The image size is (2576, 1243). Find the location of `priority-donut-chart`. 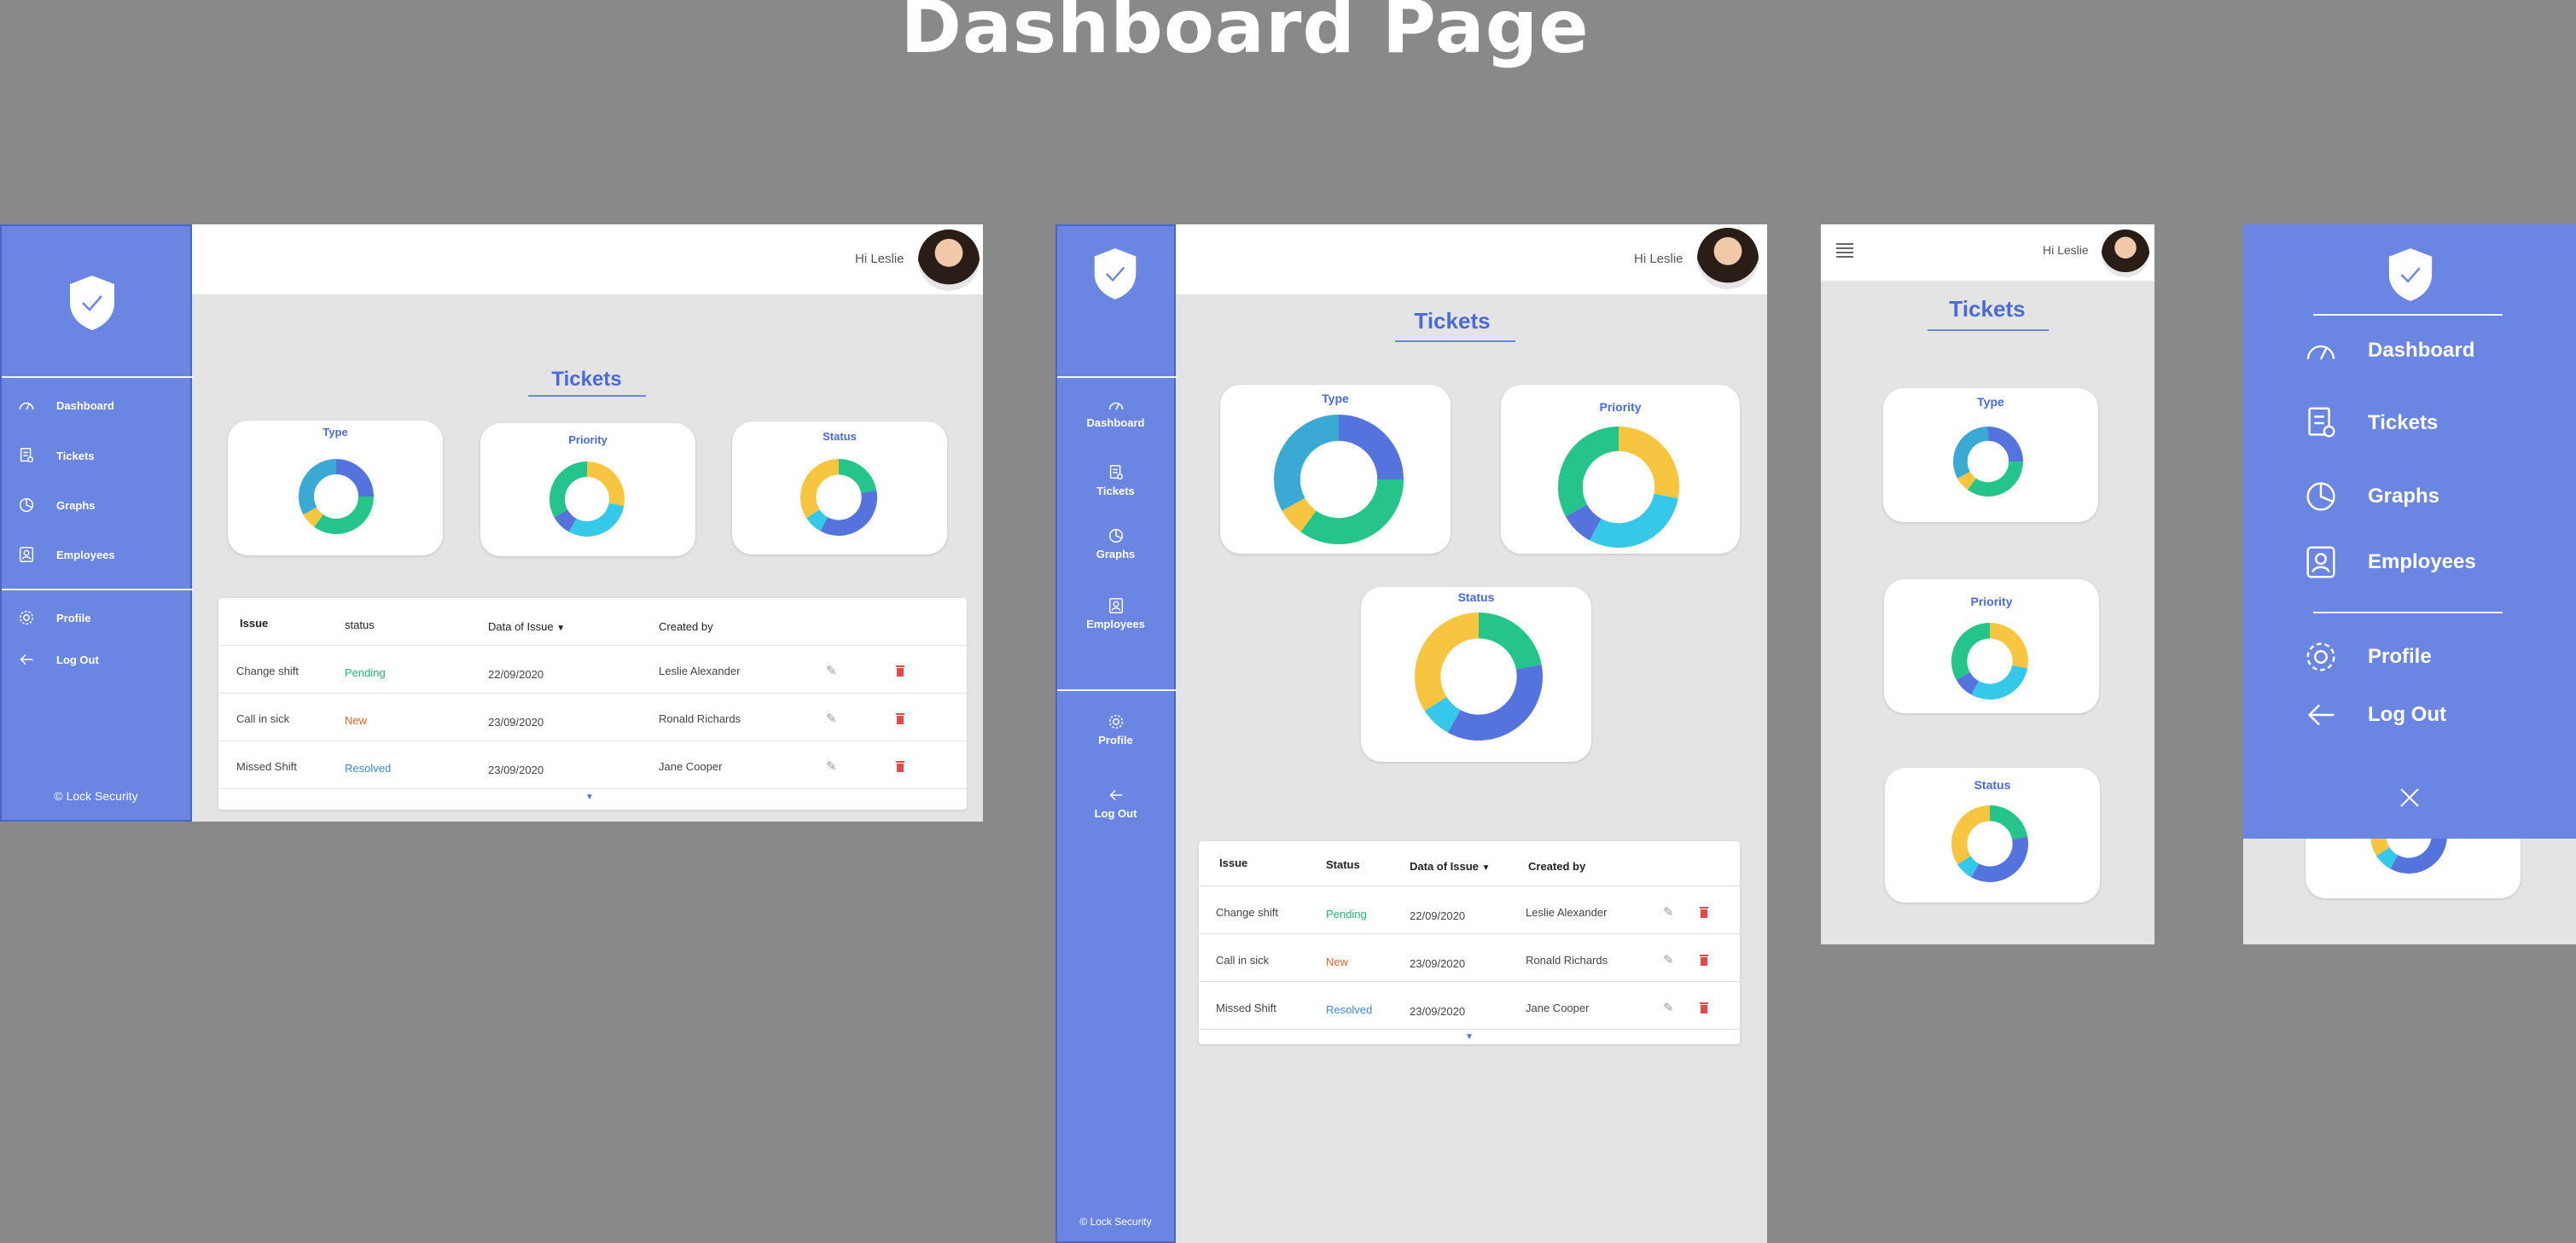

priority-donut-chart is located at coordinates (588, 499).